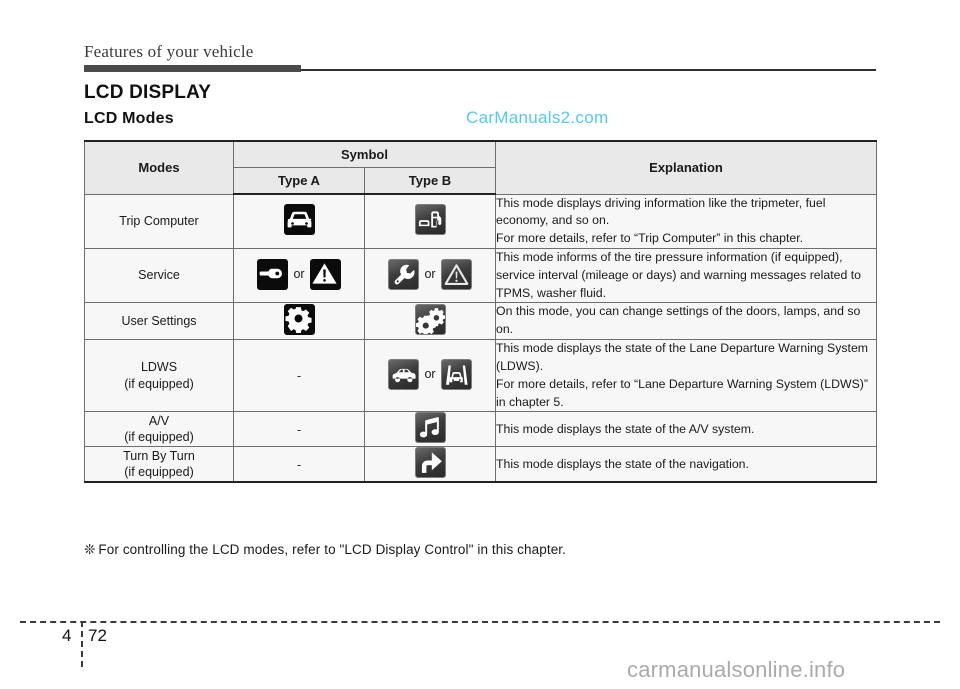 This screenshot has width=960, height=689. Describe the element at coordinates (97, 635) in the screenshot. I see `page-number: 72` at that location.